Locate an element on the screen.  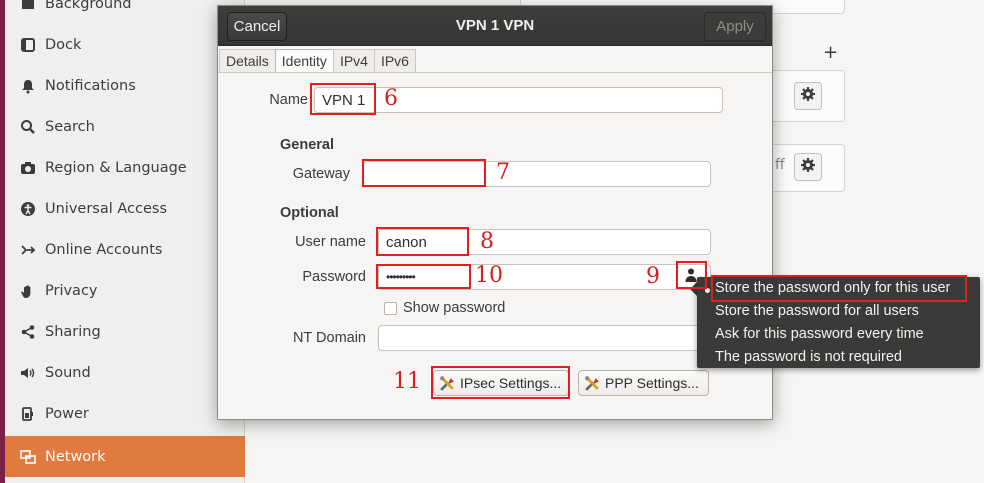
sidebar-item-region-language: Region & Language is located at coordinates (125, 167).